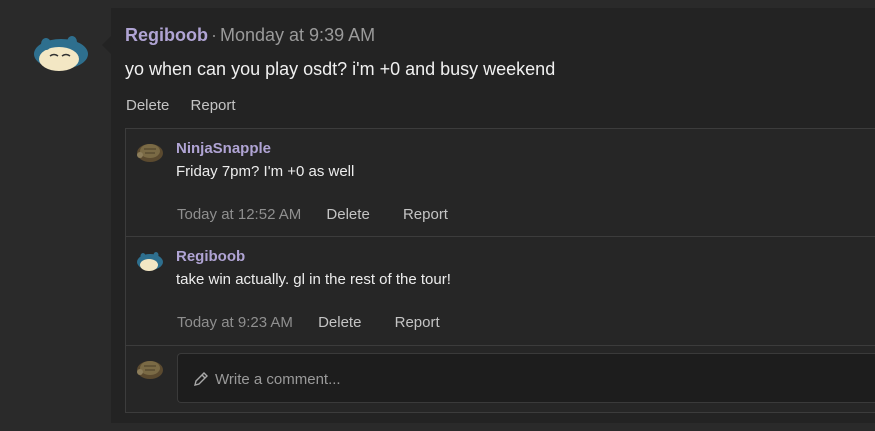 The image size is (875, 431). I want to click on post-actions: Delete Report, so click(189, 105).